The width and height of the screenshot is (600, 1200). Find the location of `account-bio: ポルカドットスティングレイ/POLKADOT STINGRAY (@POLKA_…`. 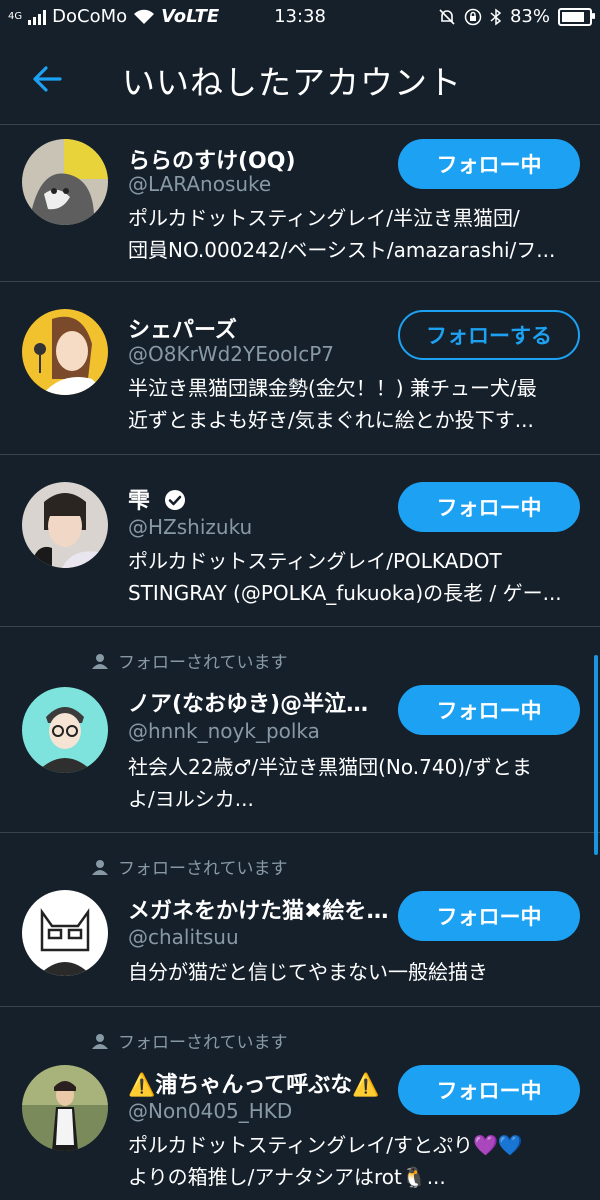

account-bio: ポルカドットスティングレイ/POLKADOT STINGRAY (@POLKA_… is located at coordinates (354, 577).